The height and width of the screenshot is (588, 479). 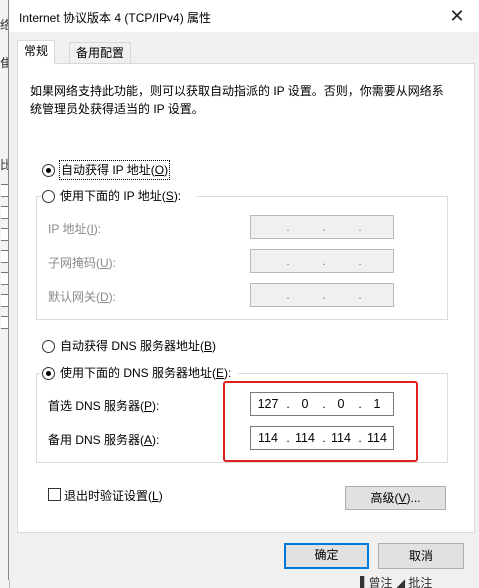 I want to click on tab-general-label: 常规, so click(x=36, y=51).